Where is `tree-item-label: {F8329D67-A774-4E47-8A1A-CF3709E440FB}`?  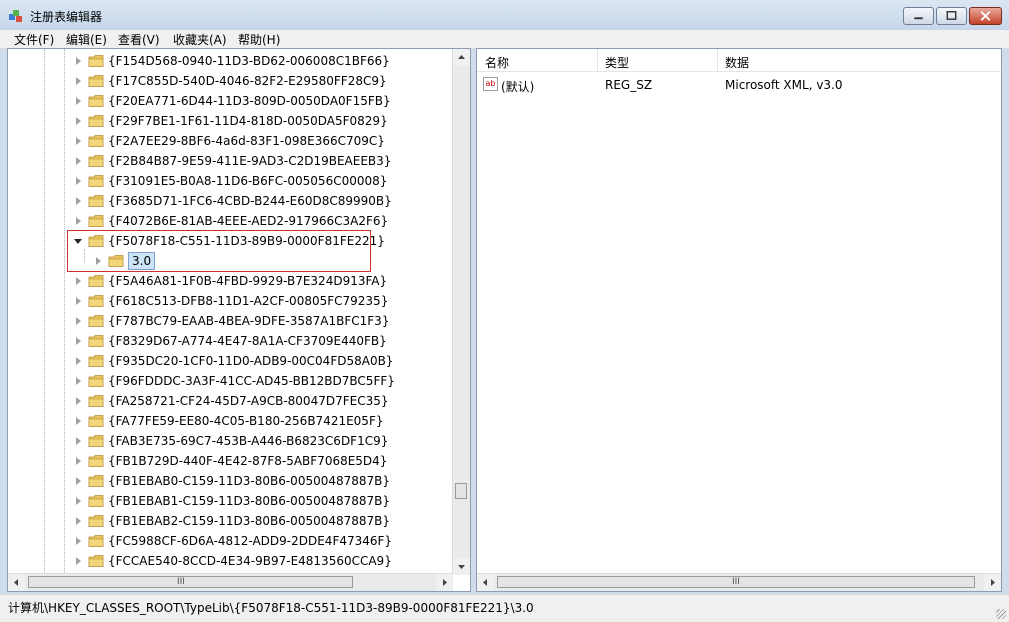 tree-item-label: {F8329D67-A774-4E47-8A1A-CF3709E440FB} is located at coordinates (247, 341).